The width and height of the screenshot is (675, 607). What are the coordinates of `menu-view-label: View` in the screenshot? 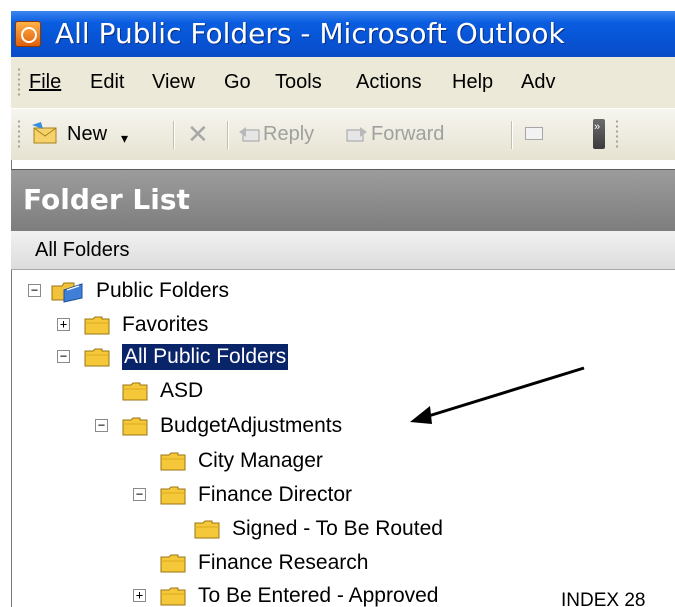 It's located at (173, 82).